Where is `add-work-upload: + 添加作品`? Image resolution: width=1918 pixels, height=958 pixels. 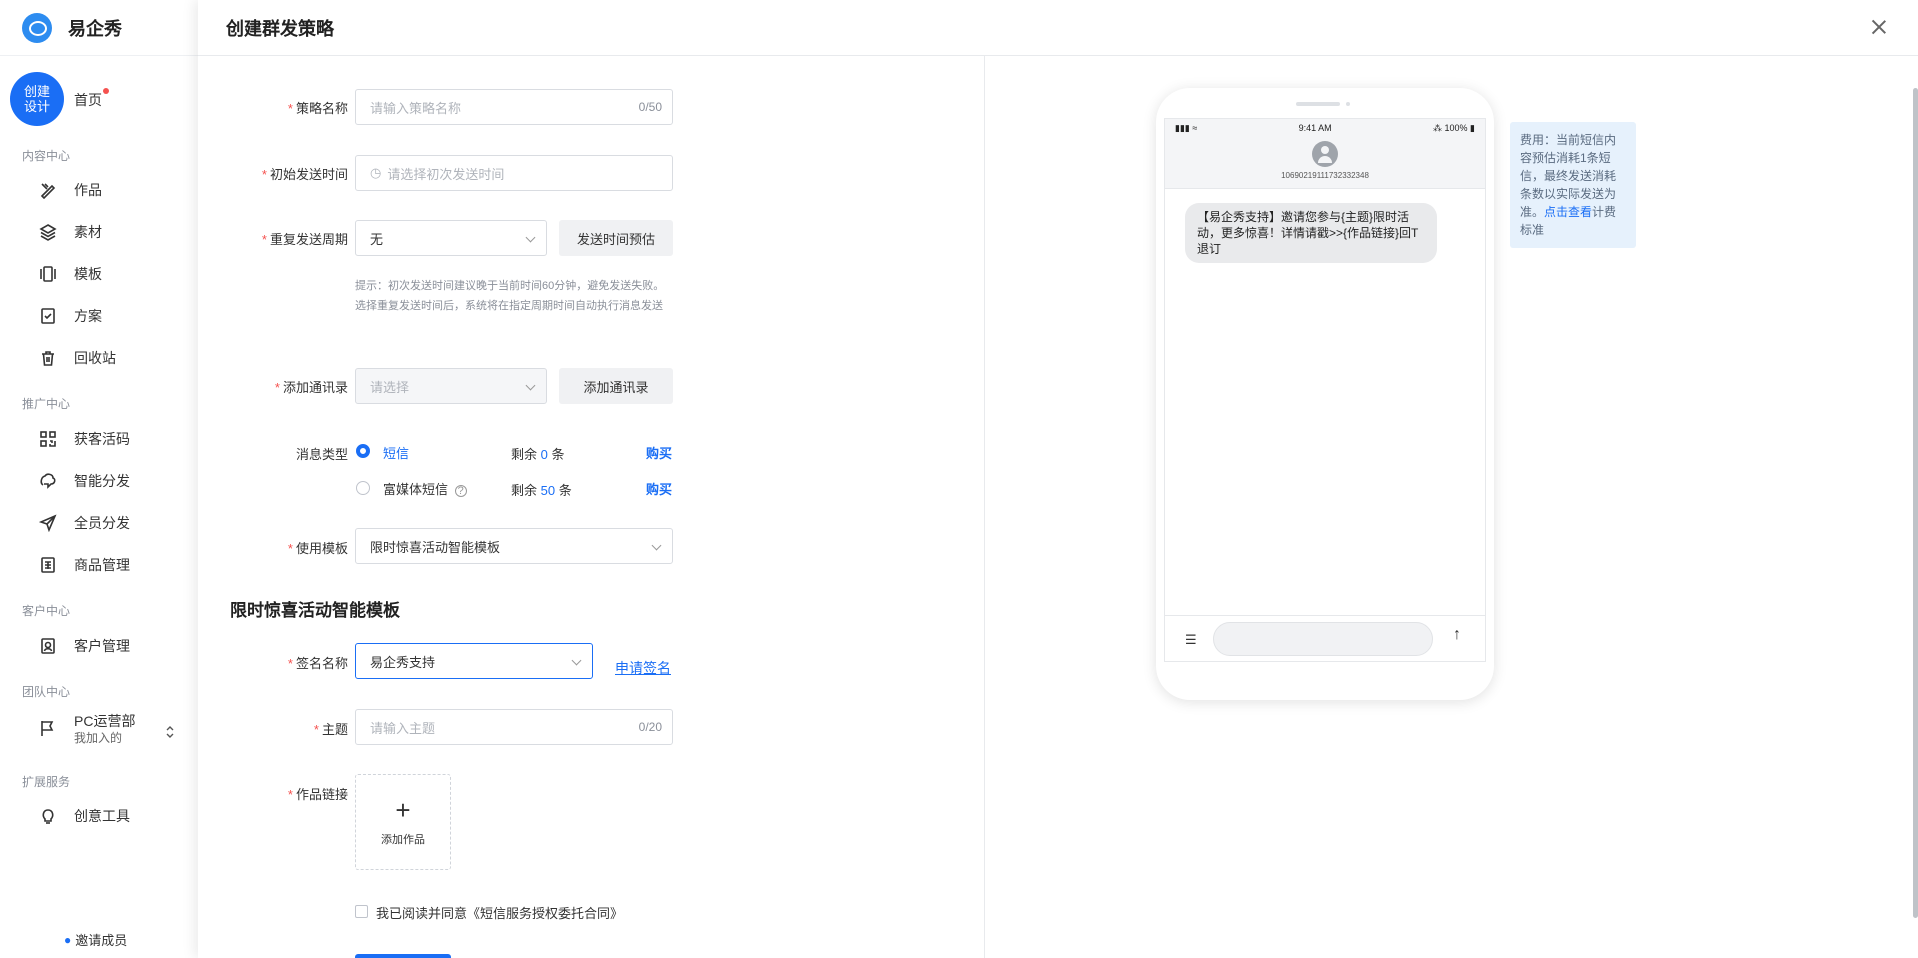 add-work-upload: + 添加作品 is located at coordinates (403, 822).